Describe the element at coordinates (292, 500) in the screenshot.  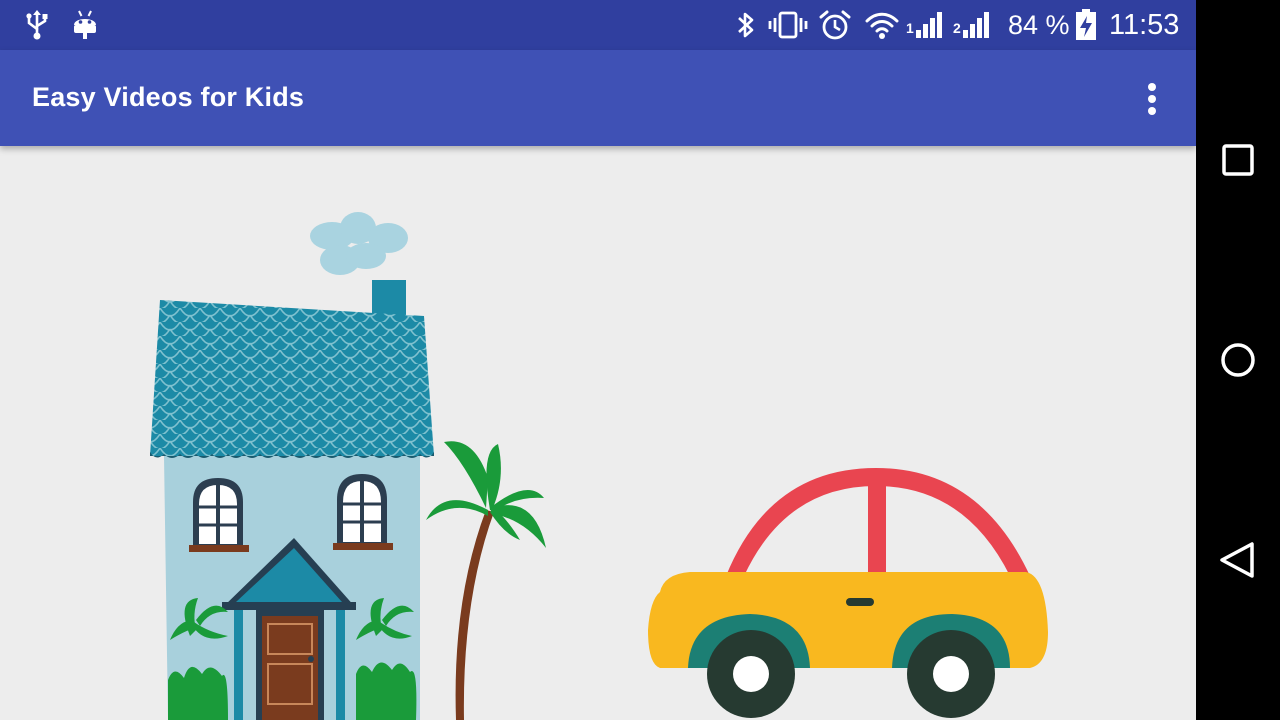
I see `house-illustration` at that location.